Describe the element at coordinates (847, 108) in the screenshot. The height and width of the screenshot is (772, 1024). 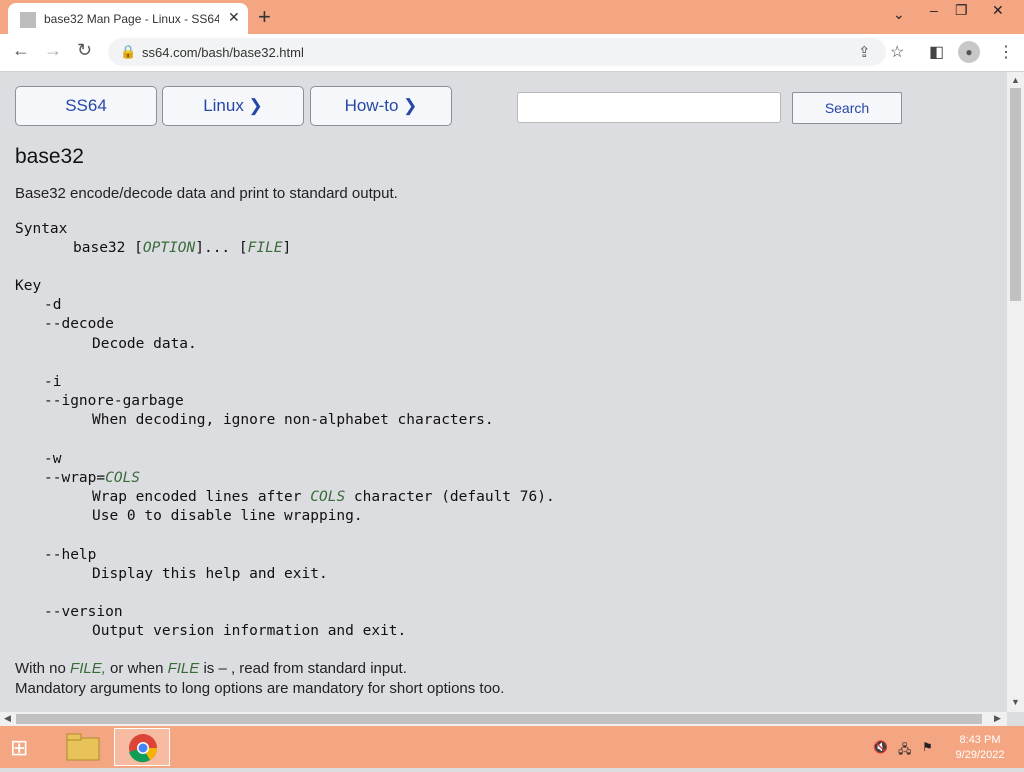
I see `search-button: Search` at that location.